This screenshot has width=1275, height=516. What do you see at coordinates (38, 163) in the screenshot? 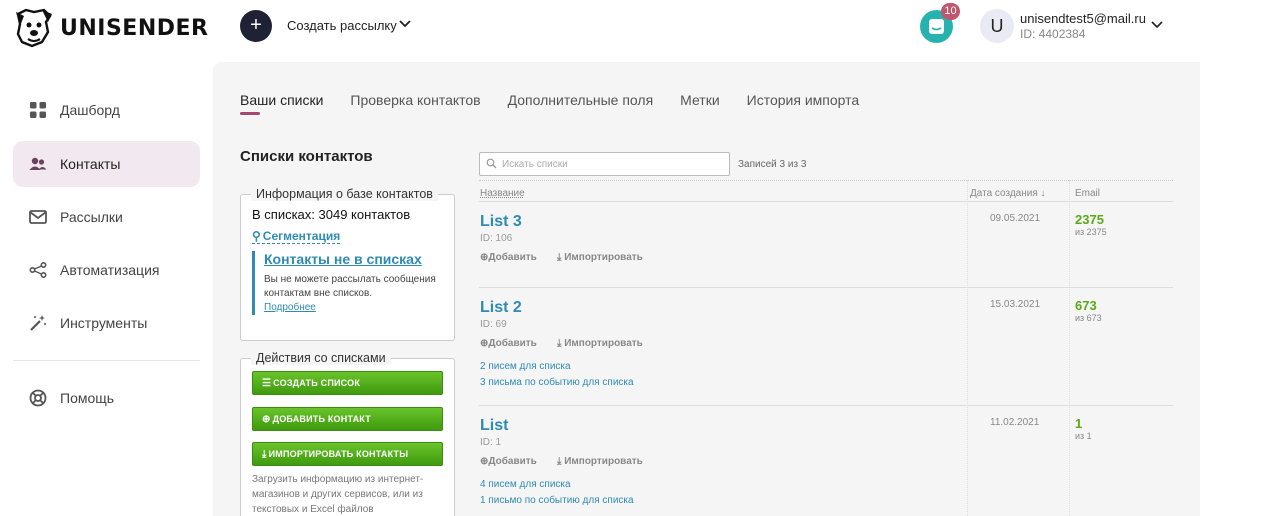
I see `contacts-icon` at bounding box center [38, 163].